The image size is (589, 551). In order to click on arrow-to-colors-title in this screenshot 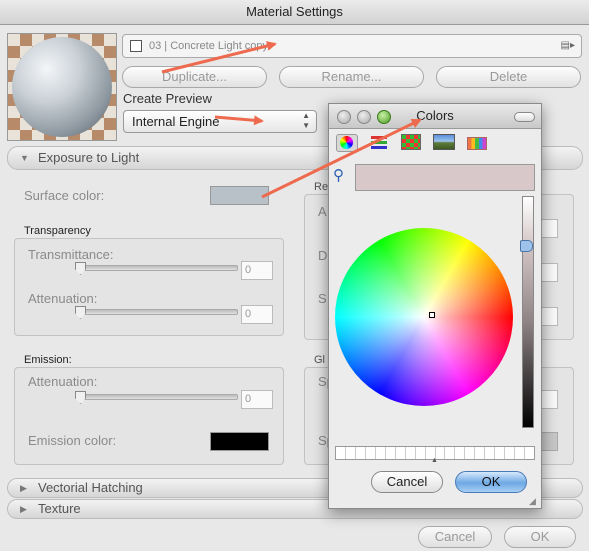, I will do `click(341, 158)`.